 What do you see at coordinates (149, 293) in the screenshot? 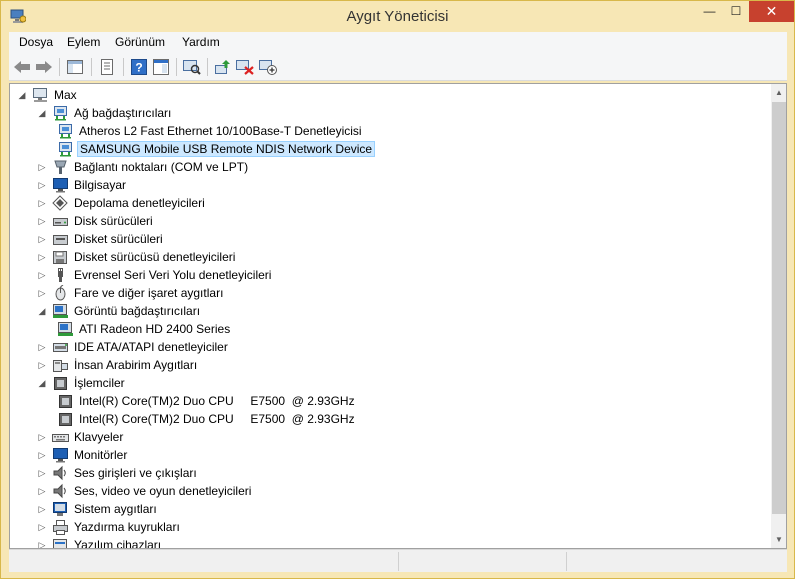
I see `tree-item-label: Fare ve diğer işaret aygıtları` at bounding box center [149, 293].